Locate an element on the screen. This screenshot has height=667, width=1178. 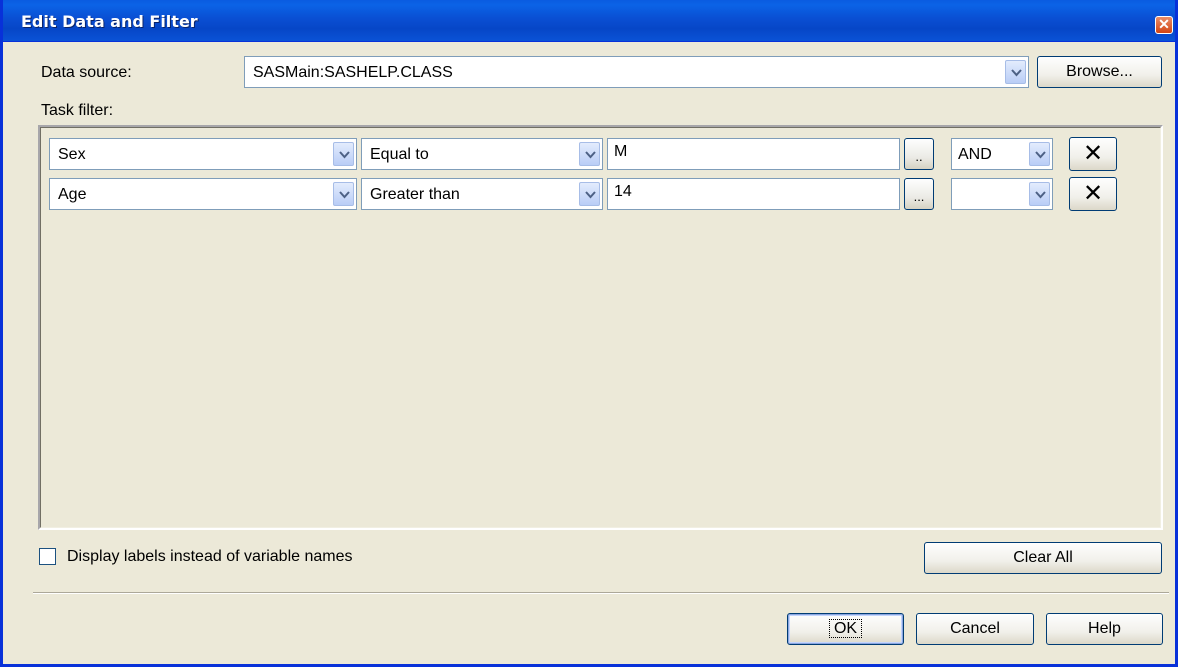
filter-operator-value: Greater than is located at coordinates (415, 194).